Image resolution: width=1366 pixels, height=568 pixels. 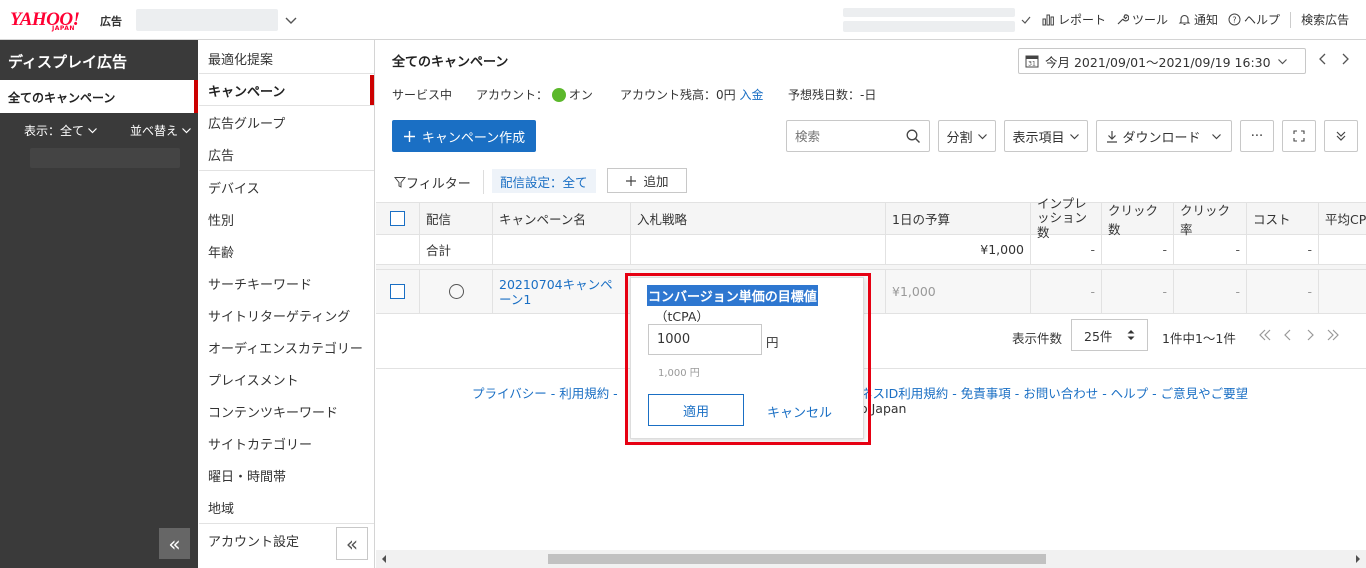 What do you see at coordinates (279, 315) in the screenshot?
I see `nav-item-site-retargeting: サイトリターゲティング` at bounding box center [279, 315].